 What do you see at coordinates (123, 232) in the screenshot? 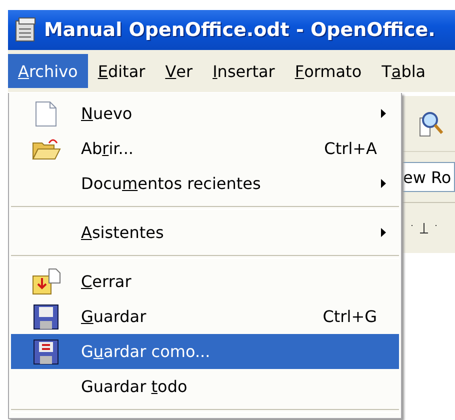
I see `menu-item-label: Asistentes` at bounding box center [123, 232].